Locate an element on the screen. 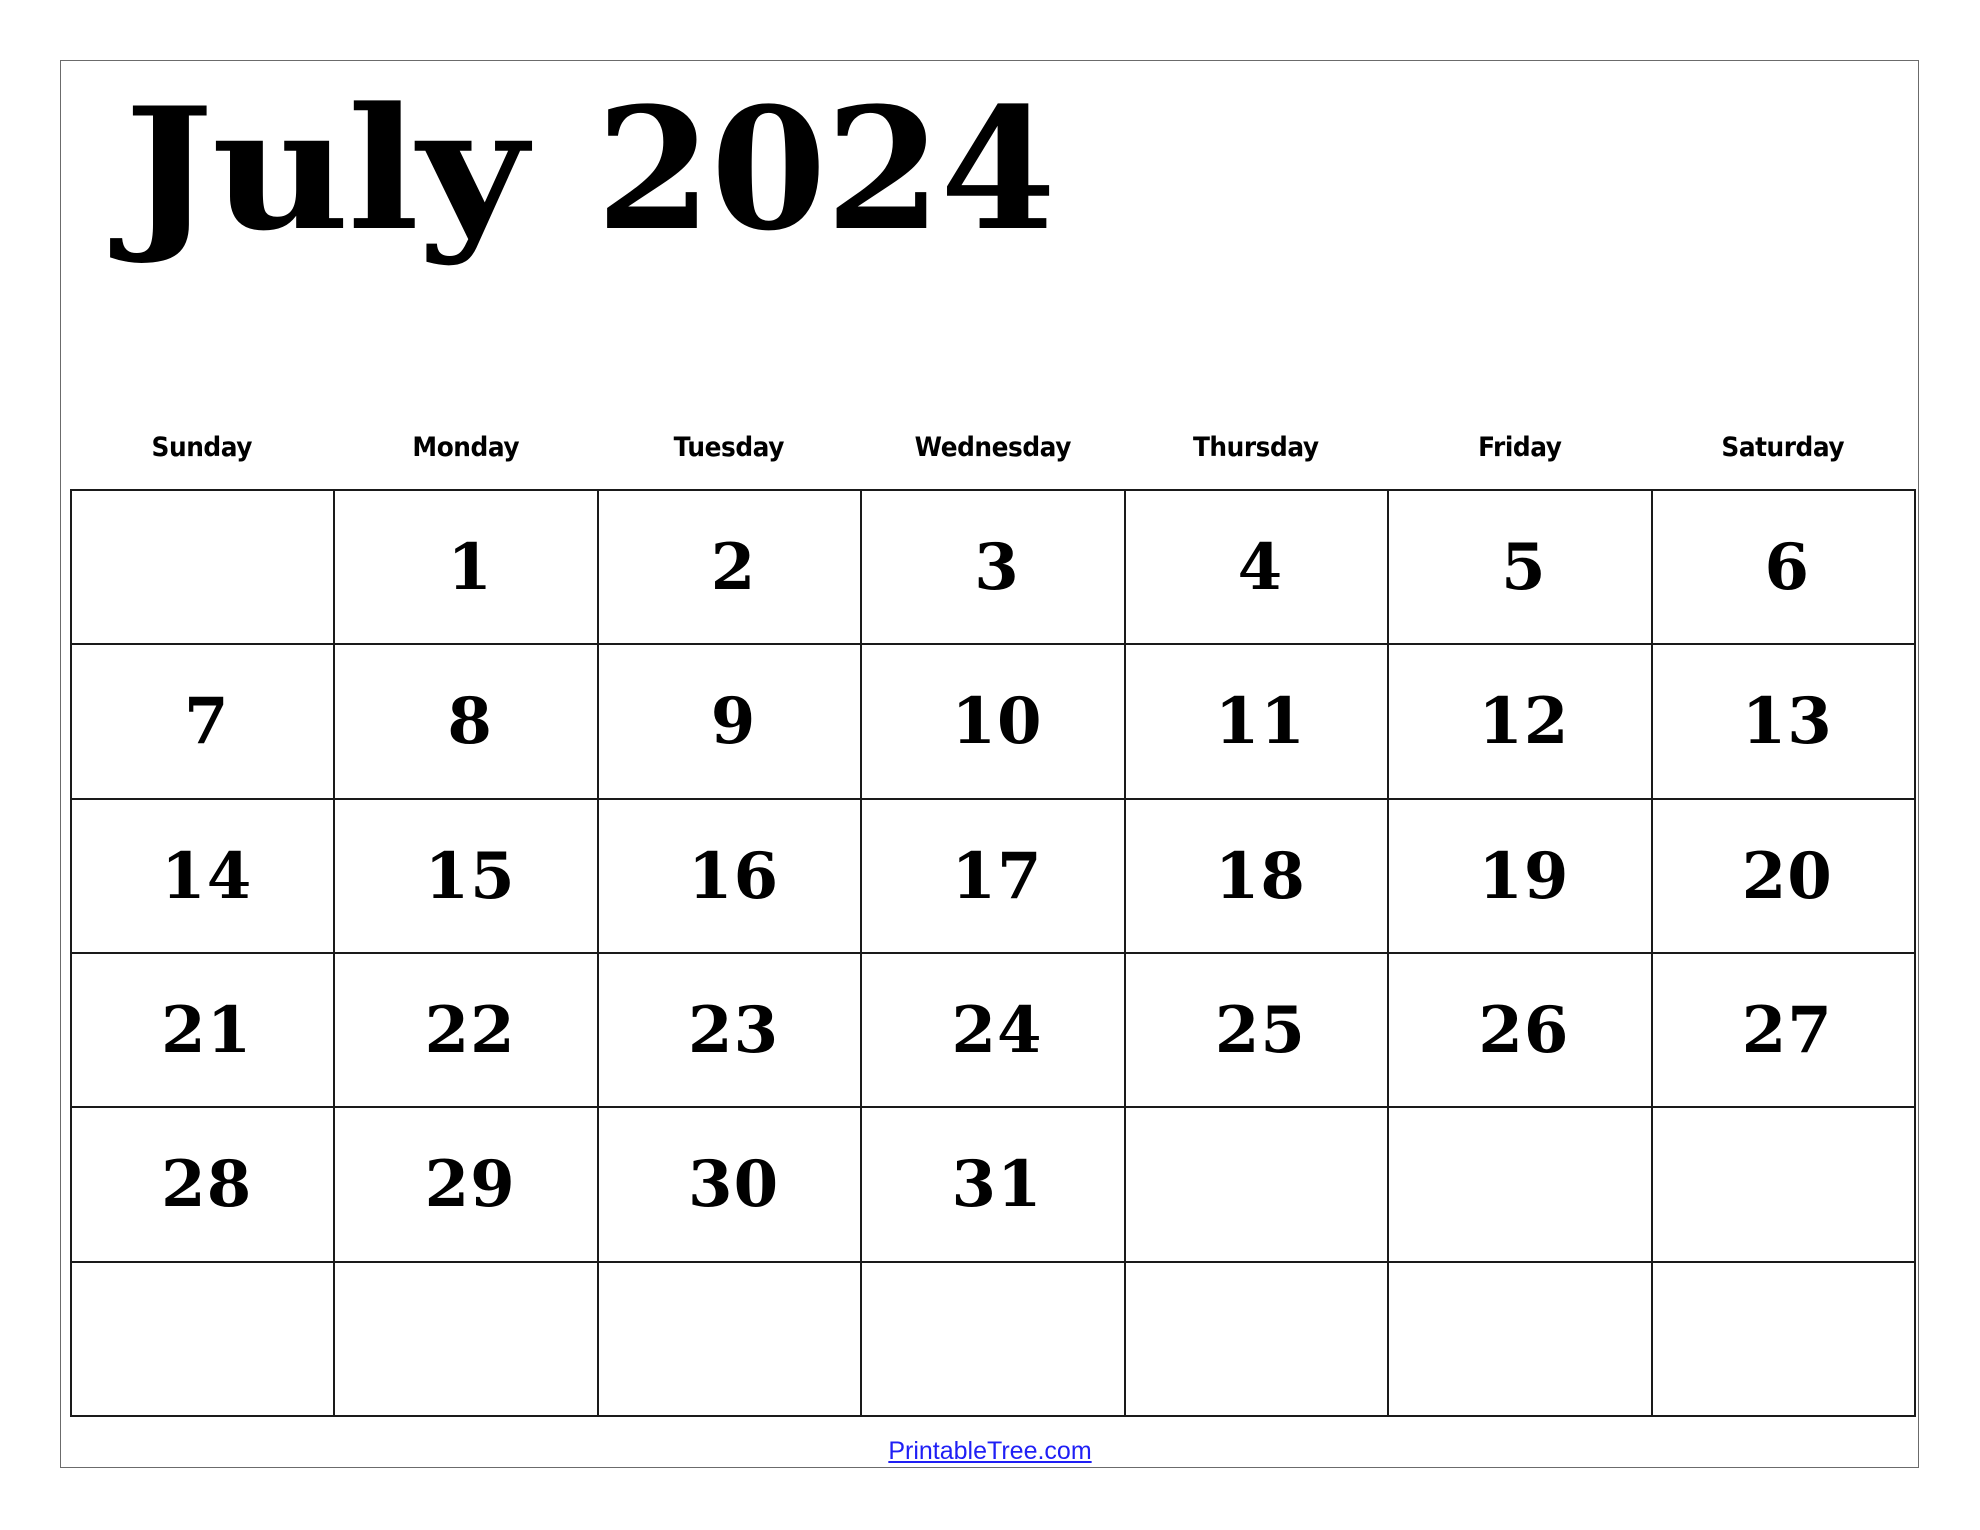 This screenshot has height=1530, width=1980. day-cell: 17 is located at coordinates (994, 876).